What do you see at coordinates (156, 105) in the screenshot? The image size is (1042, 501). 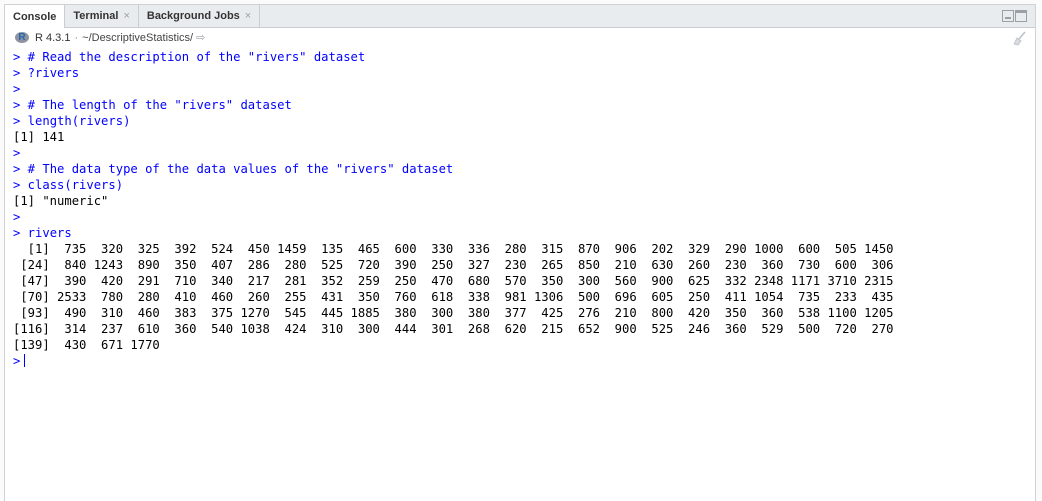 I see `console-command-text: # The length of the "rivers" dataset` at bounding box center [156, 105].